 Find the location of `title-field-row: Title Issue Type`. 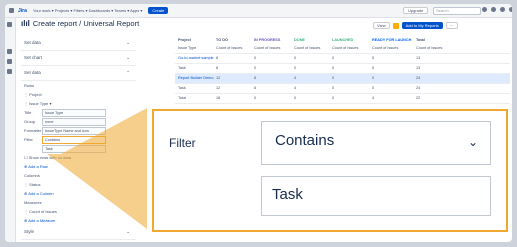

title-field-row: Title Issue Type is located at coordinates (78, 112).